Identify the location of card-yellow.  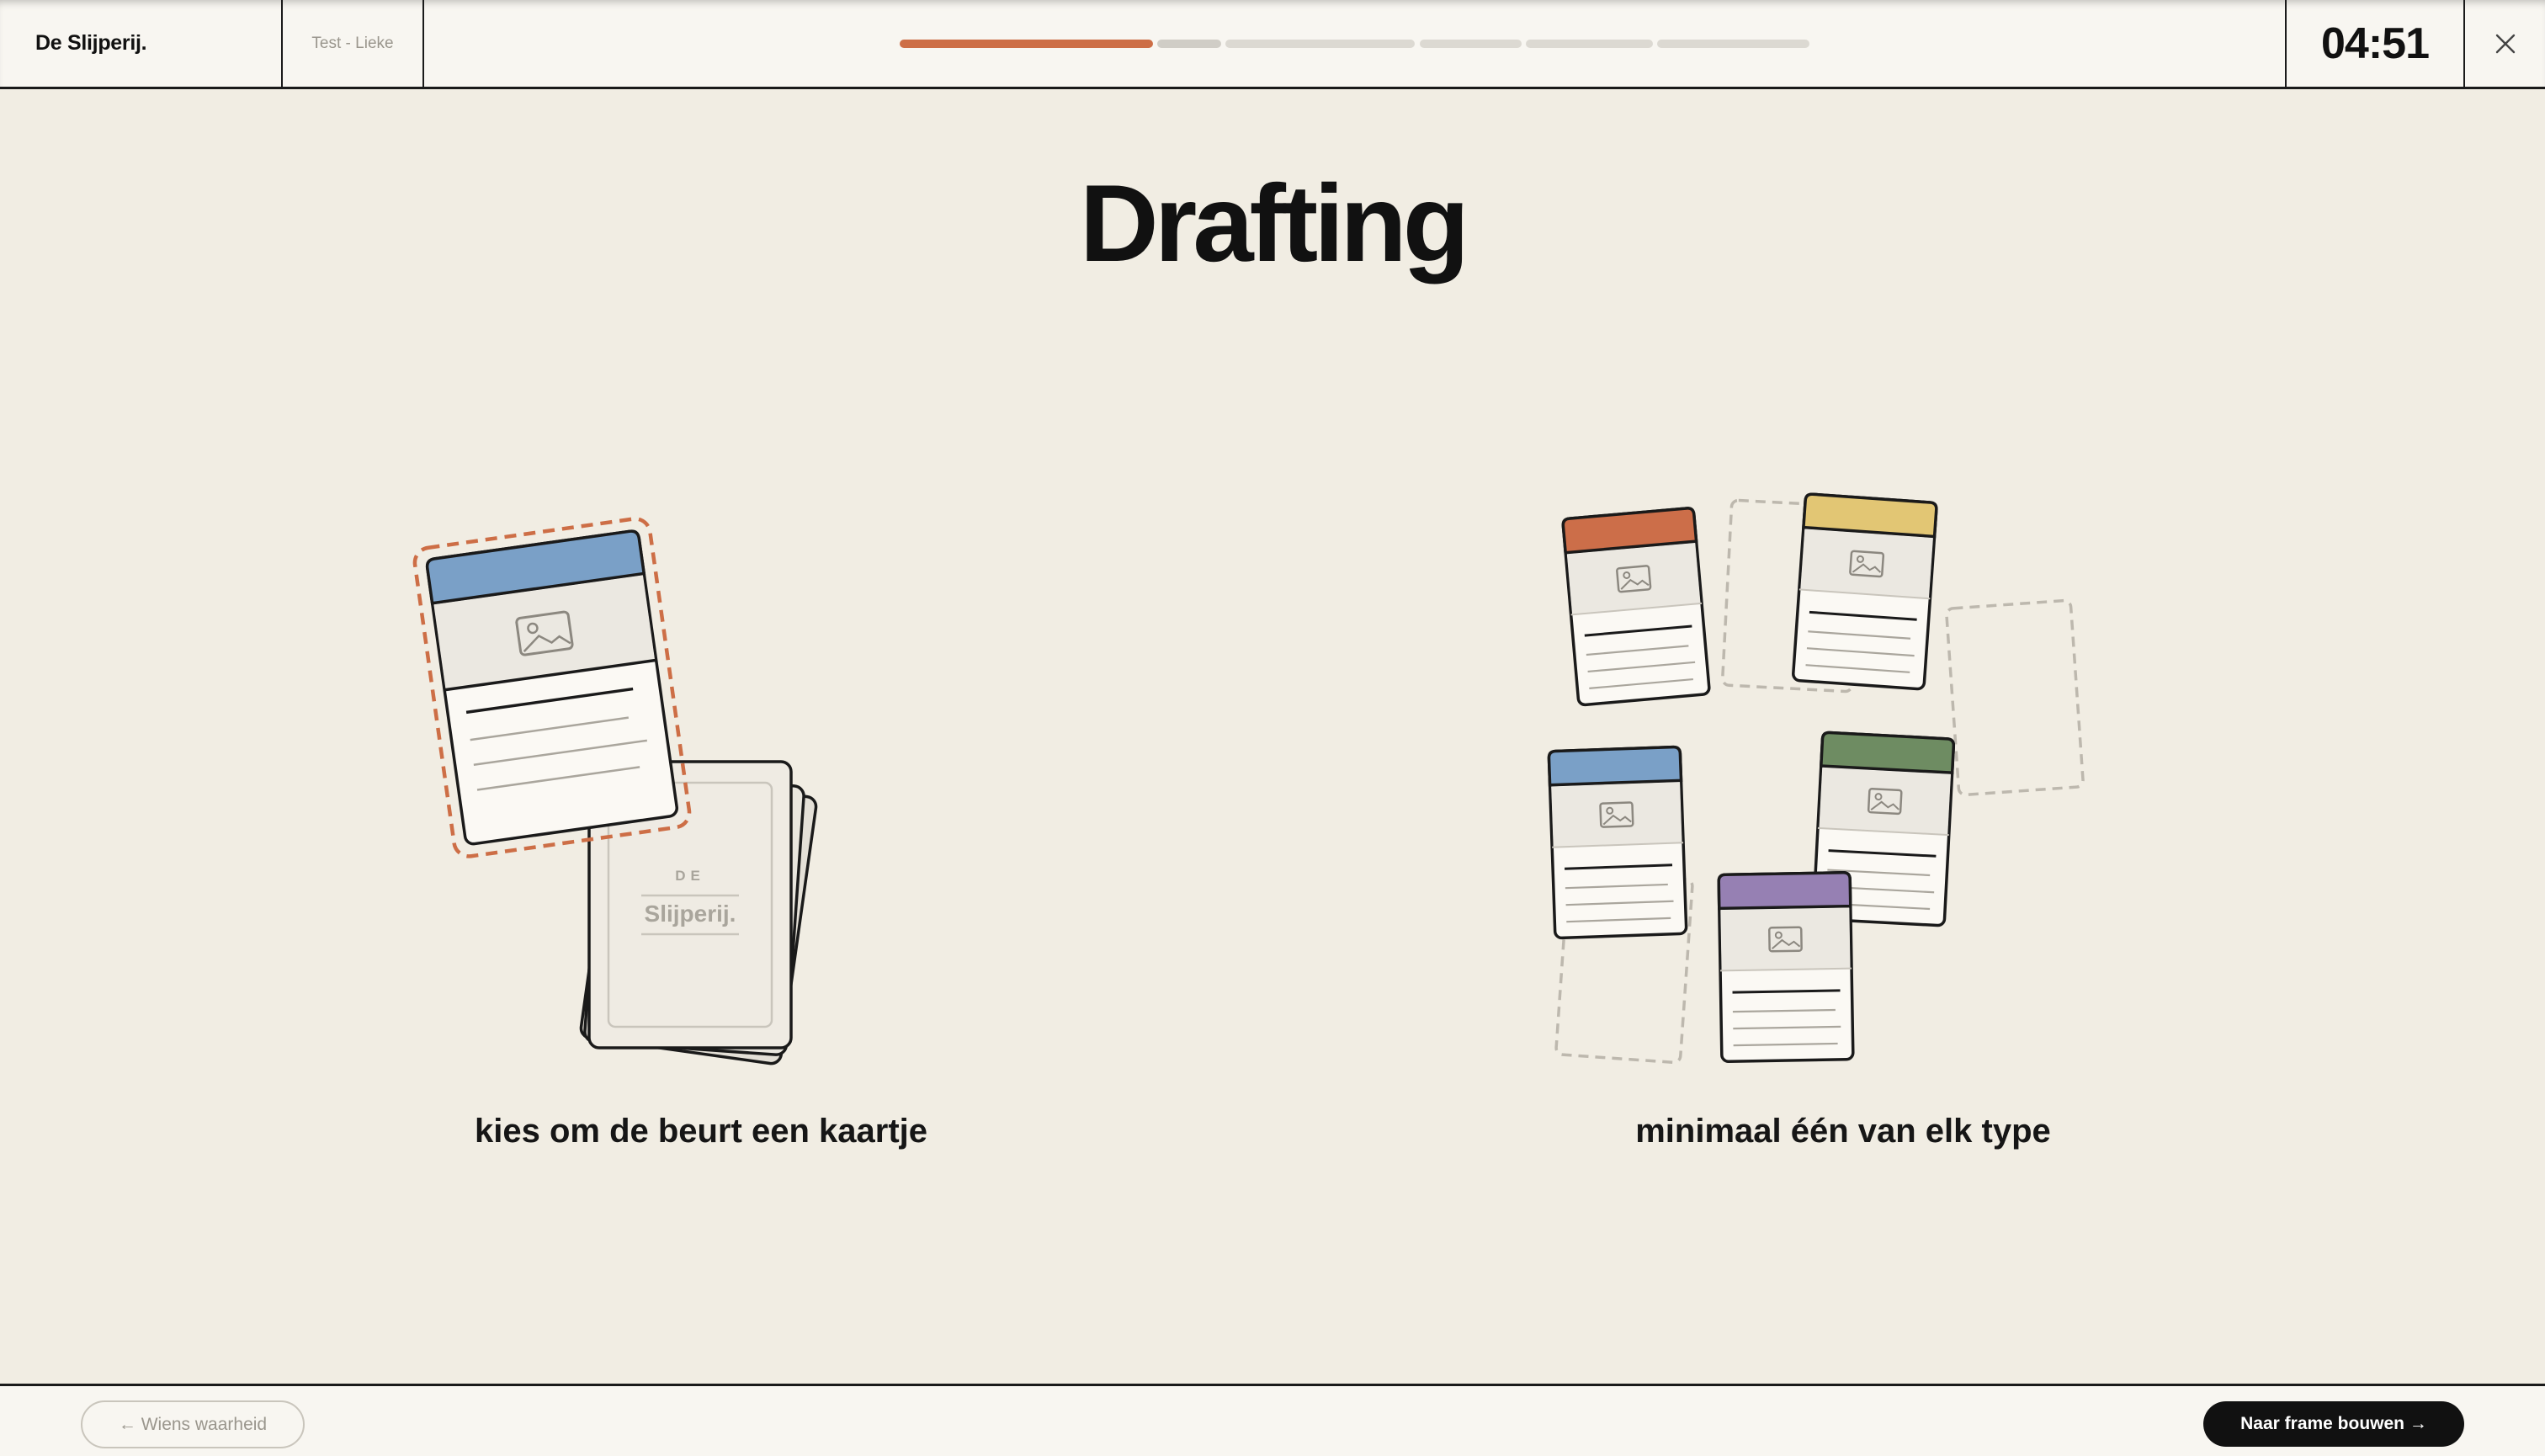
(1865, 591).